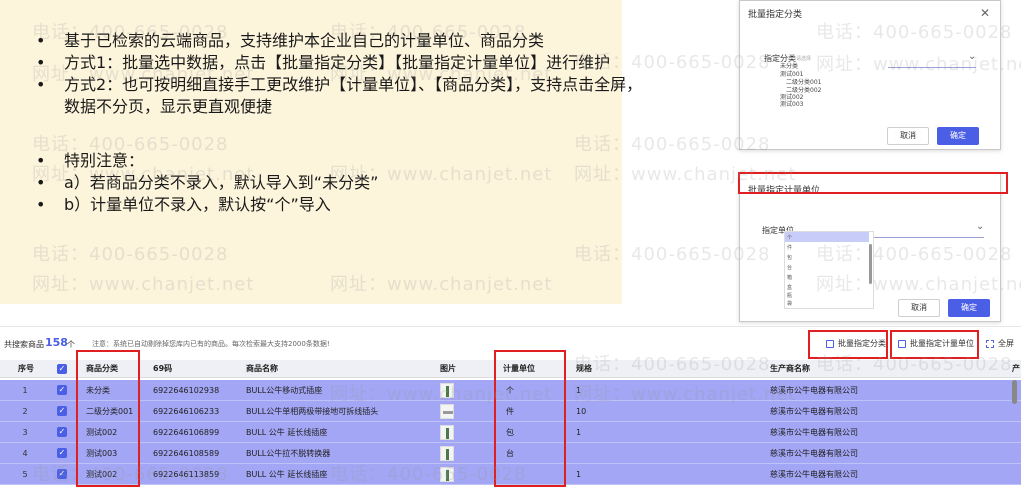  I want to click on row-barcode: 6922646102938, so click(186, 390).